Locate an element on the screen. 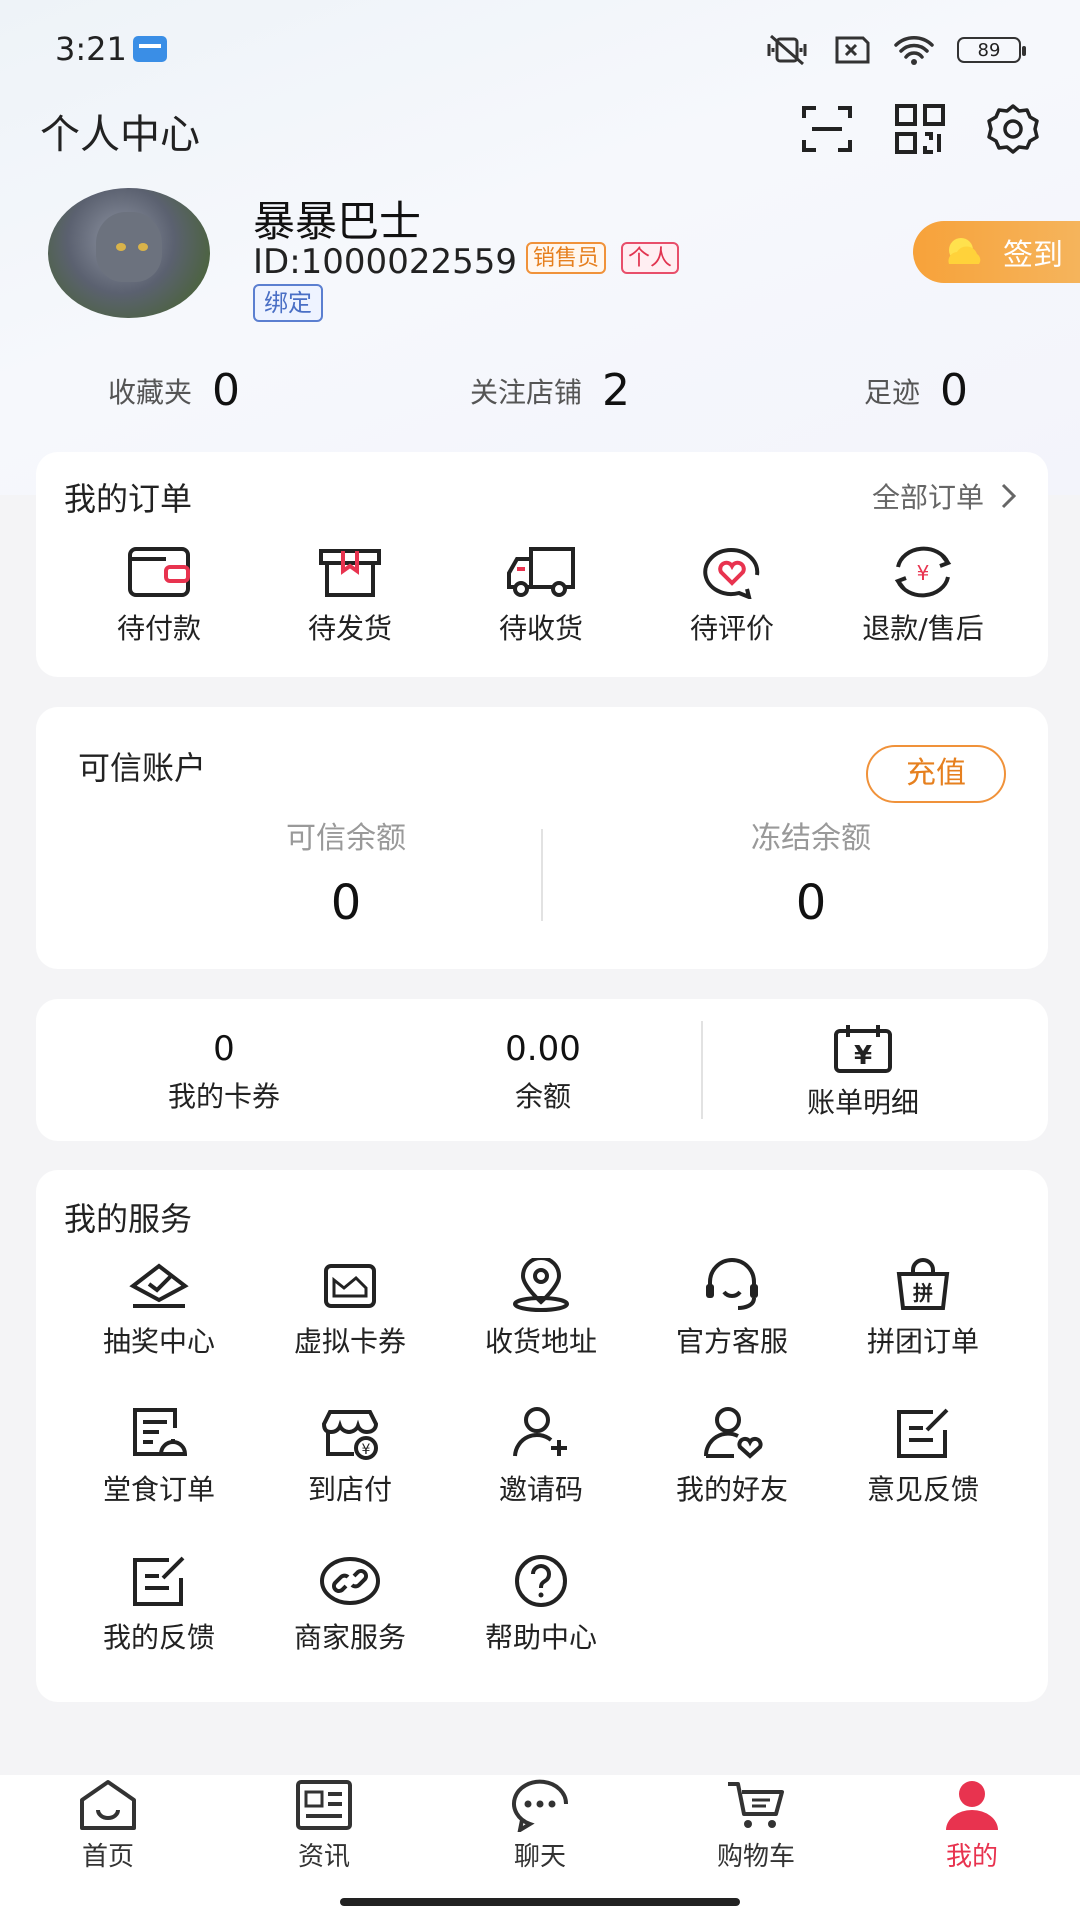 This screenshot has width=1080, height=1920. balance-value: 0.00 is located at coordinates (543, 1049).